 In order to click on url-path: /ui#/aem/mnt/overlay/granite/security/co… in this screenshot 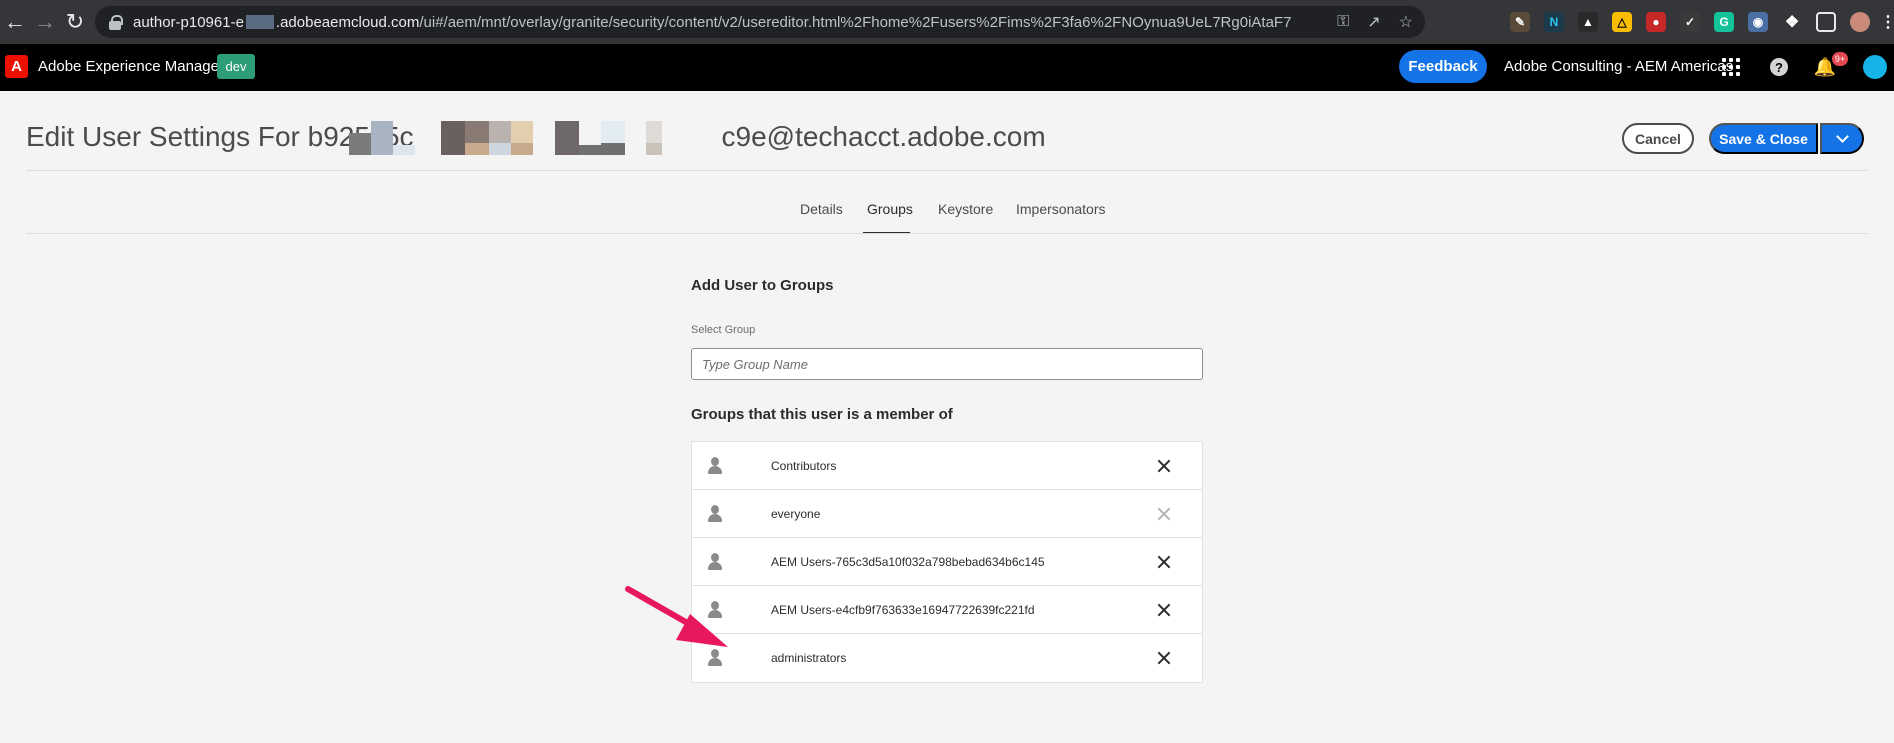, I will do `click(855, 22)`.